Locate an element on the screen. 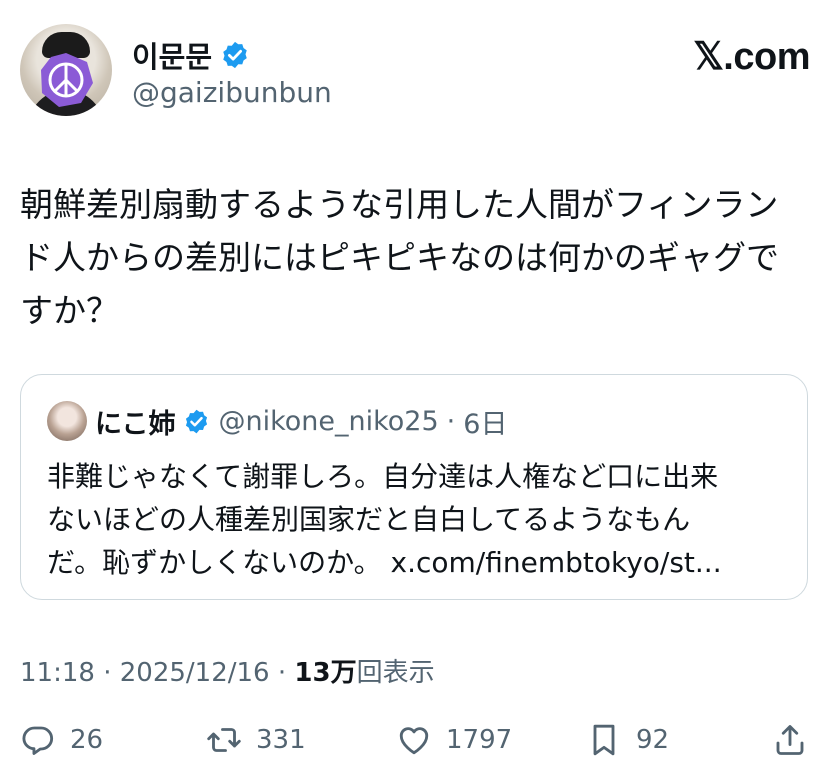 This screenshot has height=775, width=828. like-button: 1797 is located at coordinates (454, 740).